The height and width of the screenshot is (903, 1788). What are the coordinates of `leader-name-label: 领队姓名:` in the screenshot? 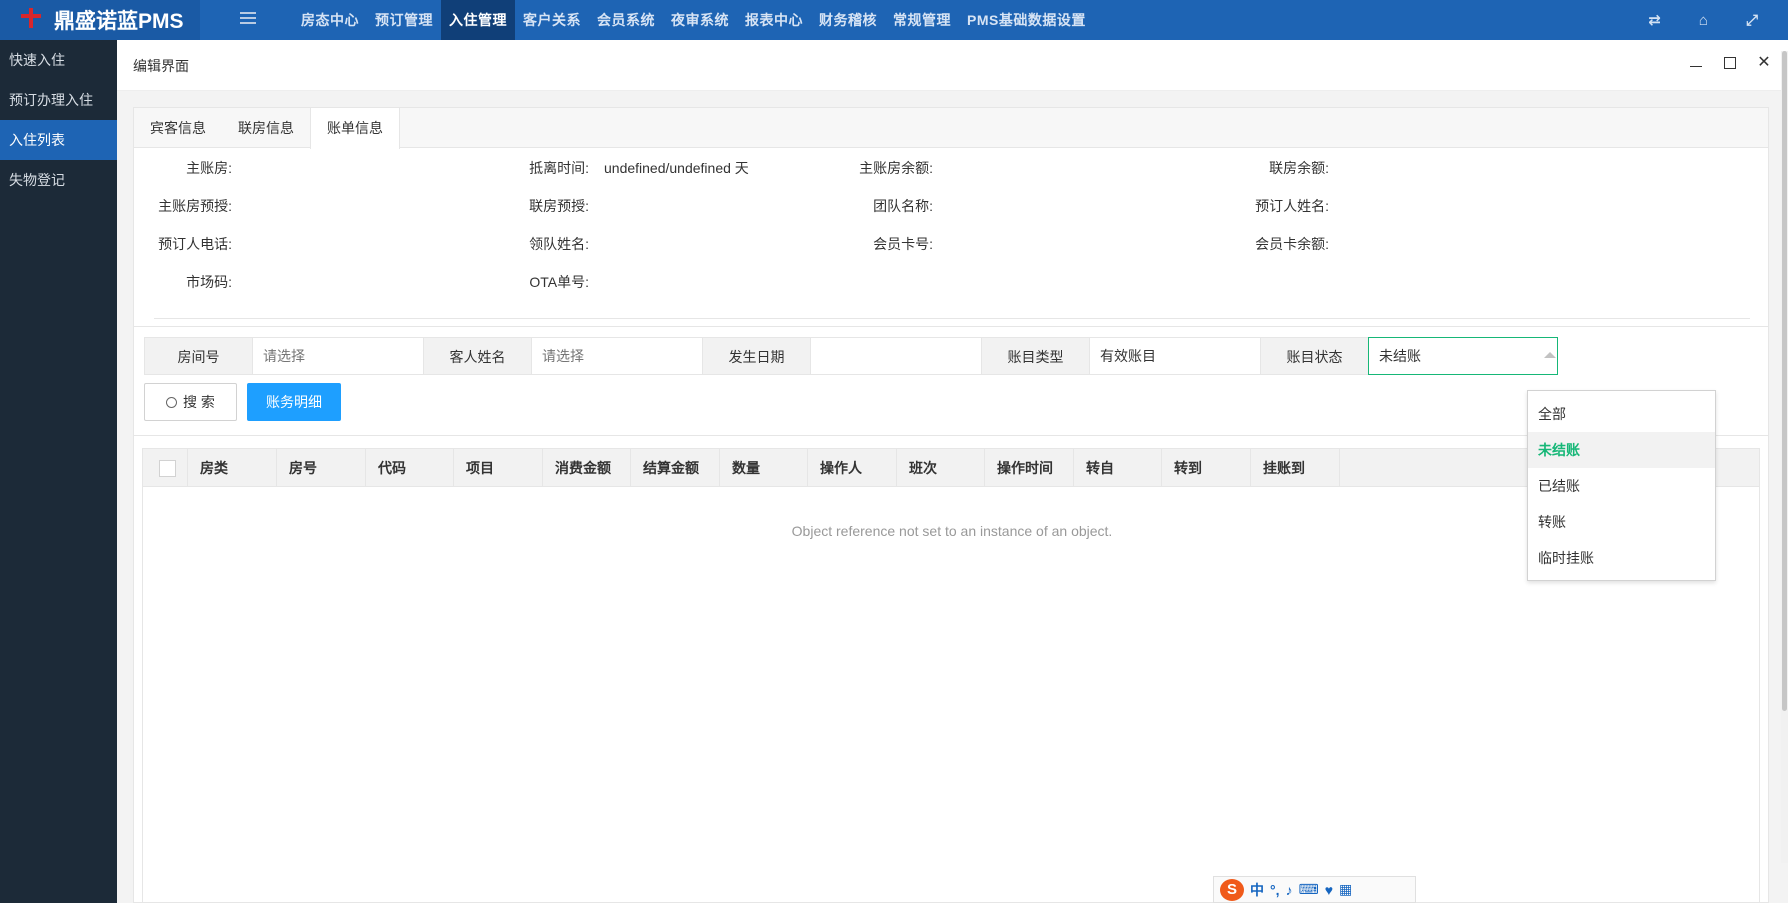 It's located at (559, 244).